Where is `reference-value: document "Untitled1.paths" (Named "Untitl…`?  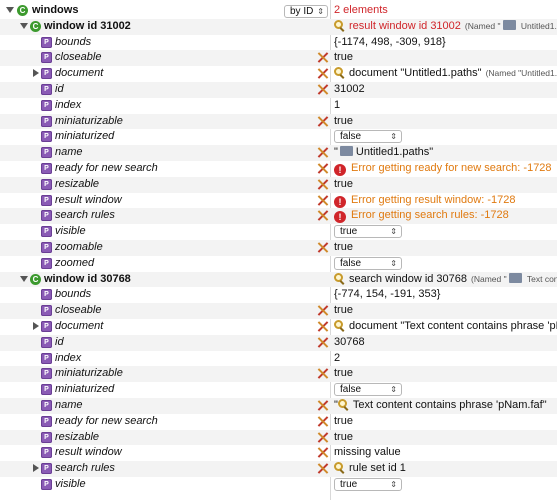 reference-value: document "Untitled1.paths" (Named "Untitl… is located at coordinates (445, 73).